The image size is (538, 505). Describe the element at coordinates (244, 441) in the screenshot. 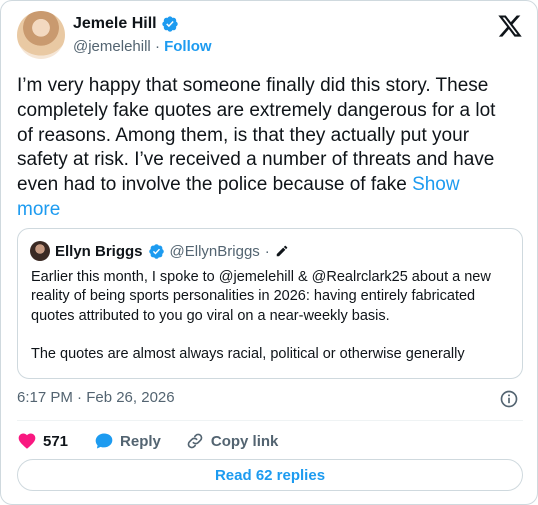

I see `copy-link-label: Copy link` at that location.